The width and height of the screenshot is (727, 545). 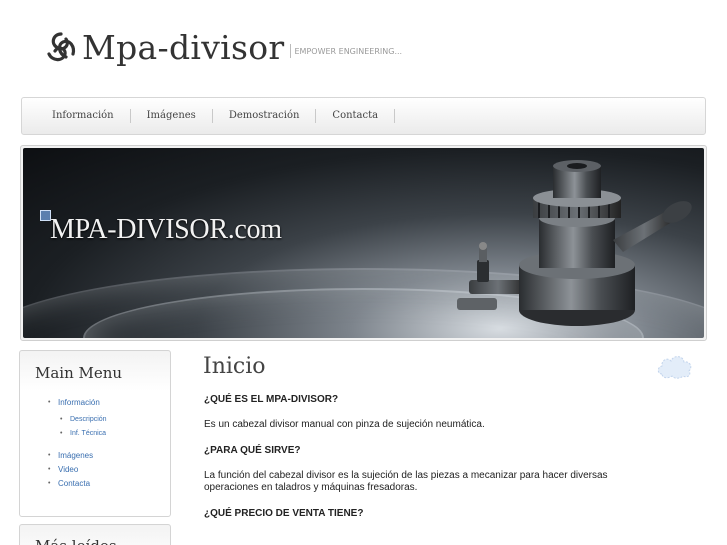 What do you see at coordinates (95, 534) in the screenshot?
I see `mas-leidos-box: Más leídos` at bounding box center [95, 534].